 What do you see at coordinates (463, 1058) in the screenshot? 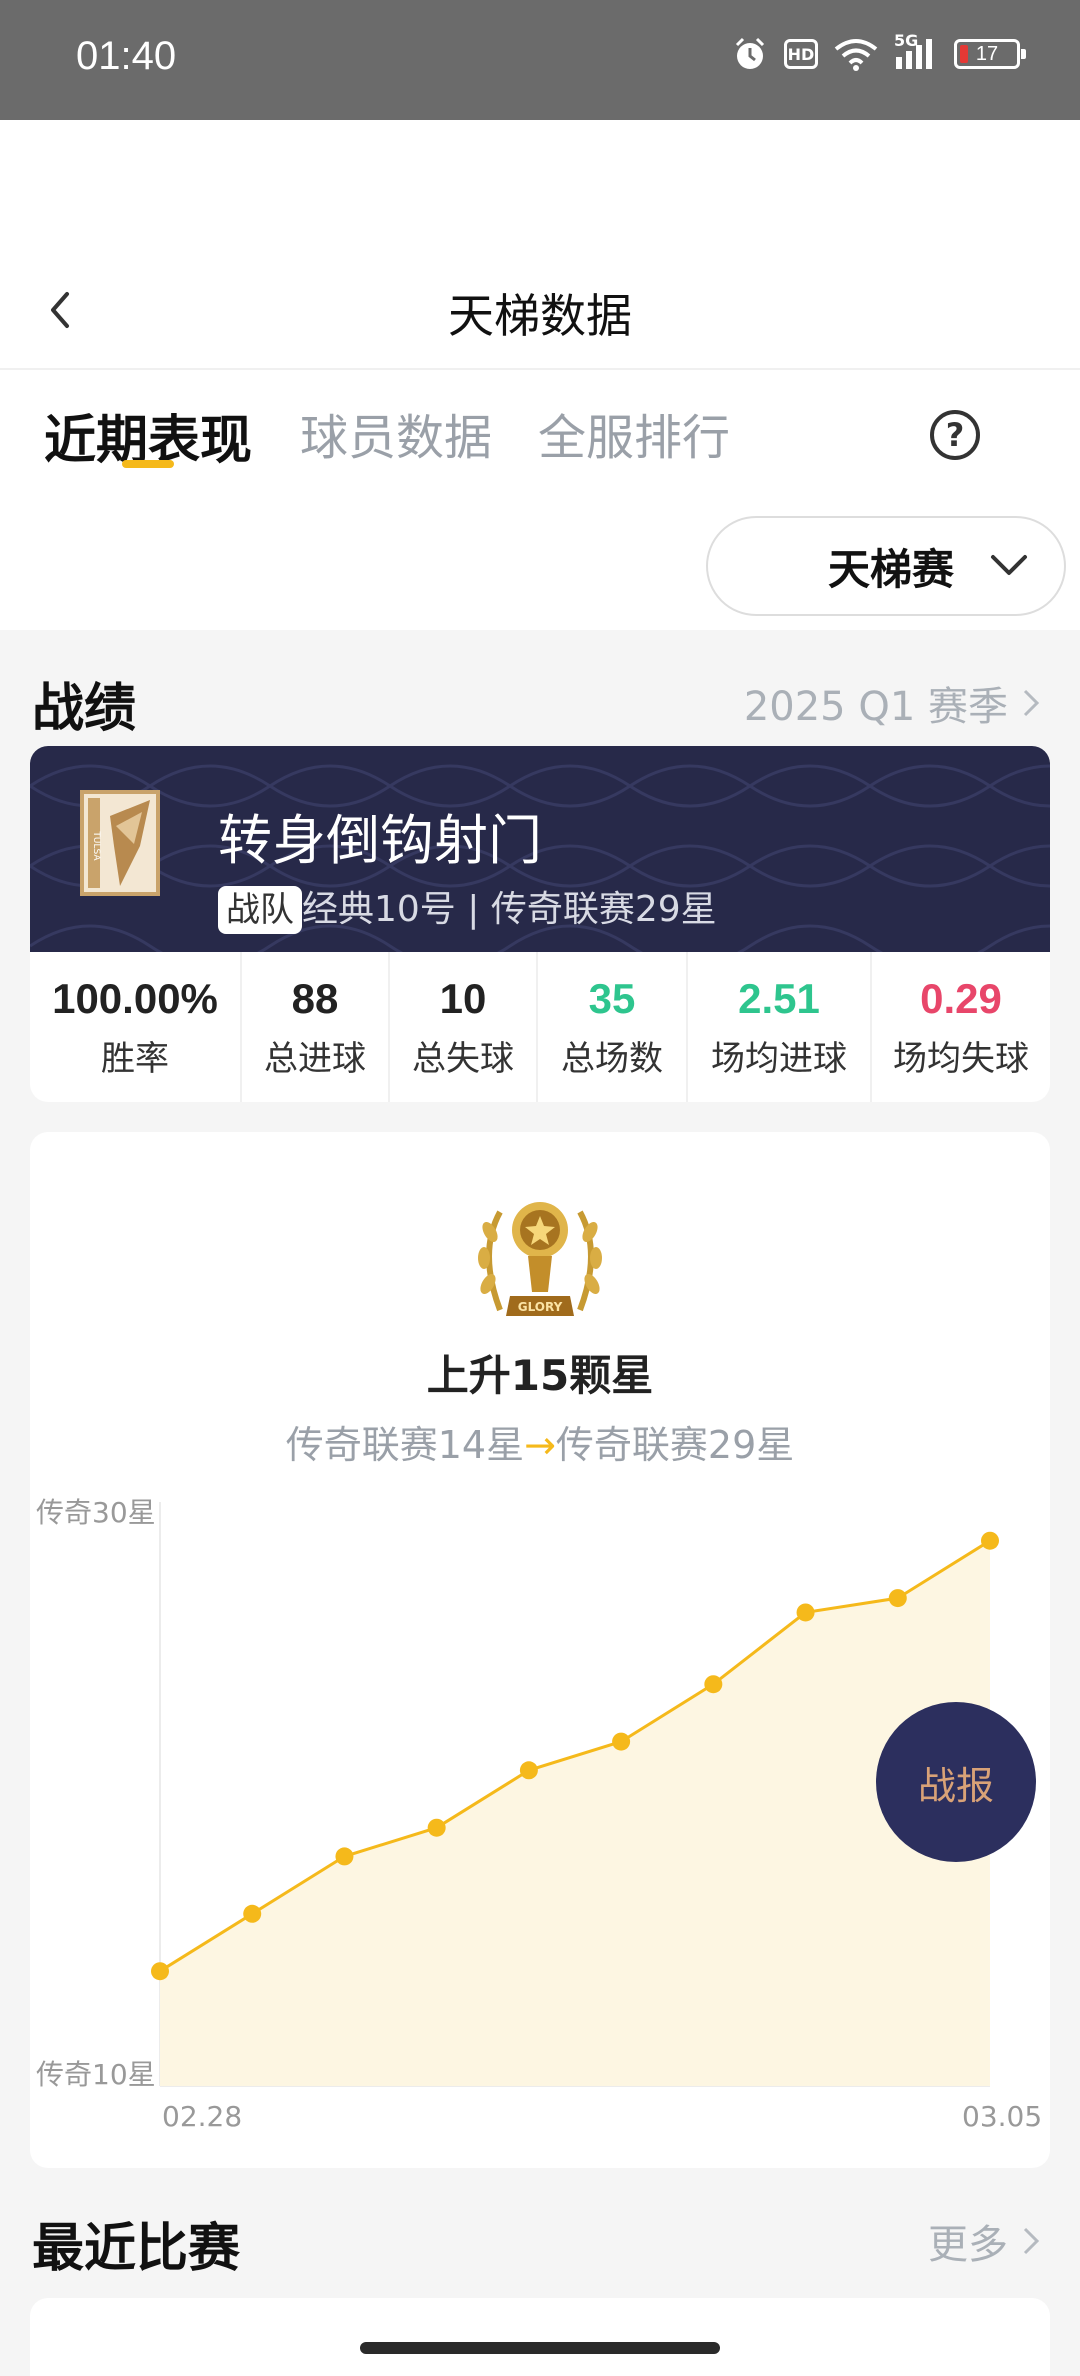
I see `stat-label: 总失球` at bounding box center [463, 1058].